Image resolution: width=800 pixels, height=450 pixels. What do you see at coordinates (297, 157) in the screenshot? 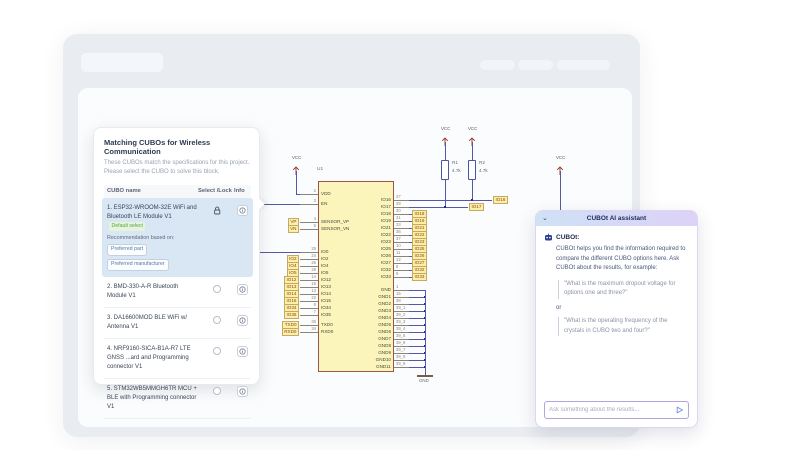
I see `power-label-vcc: VCC` at bounding box center [297, 157].